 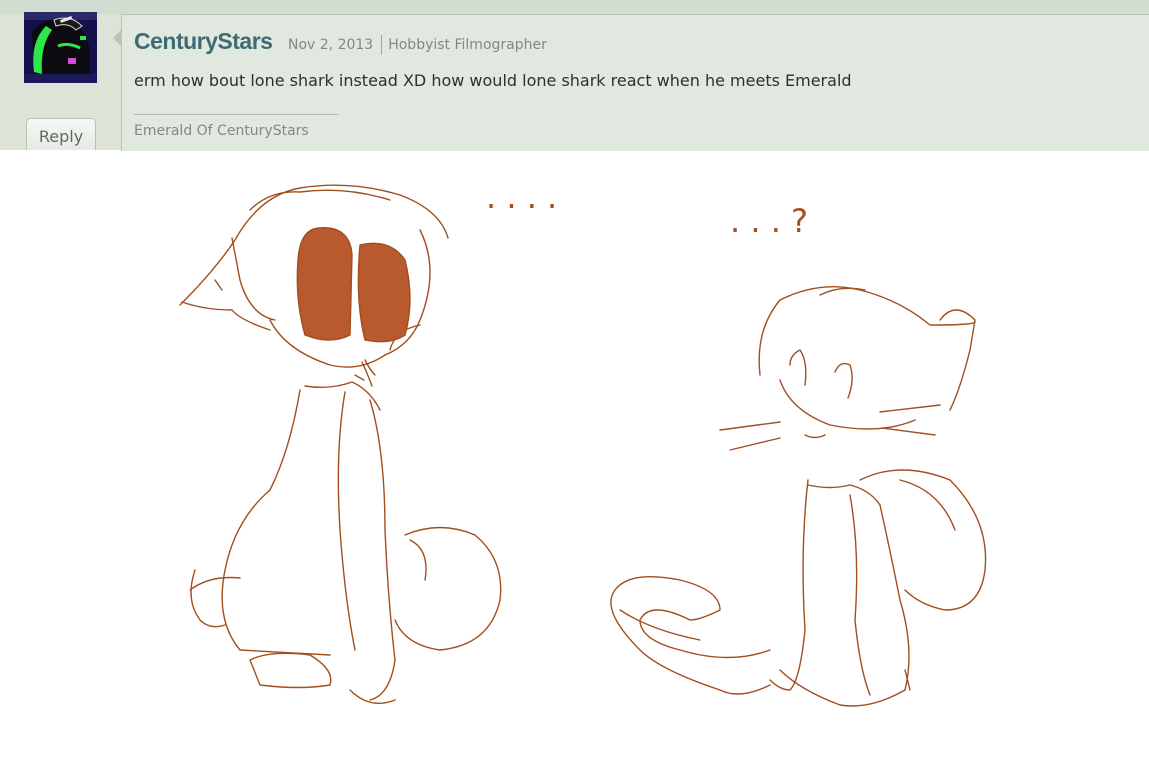 What do you see at coordinates (117, 38) in the screenshot?
I see `card-pointer` at bounding box center [117, 38].